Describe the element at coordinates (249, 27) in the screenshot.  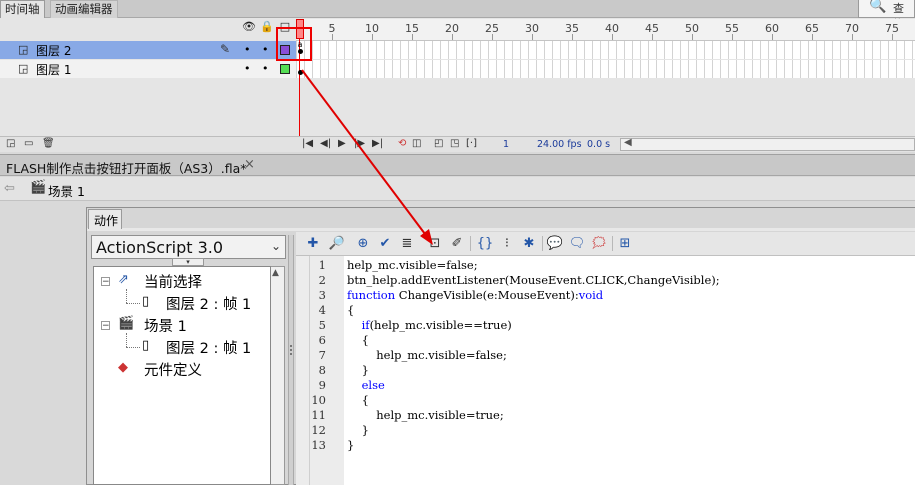
I see `show-hide-all-icon: 👁` at that location.